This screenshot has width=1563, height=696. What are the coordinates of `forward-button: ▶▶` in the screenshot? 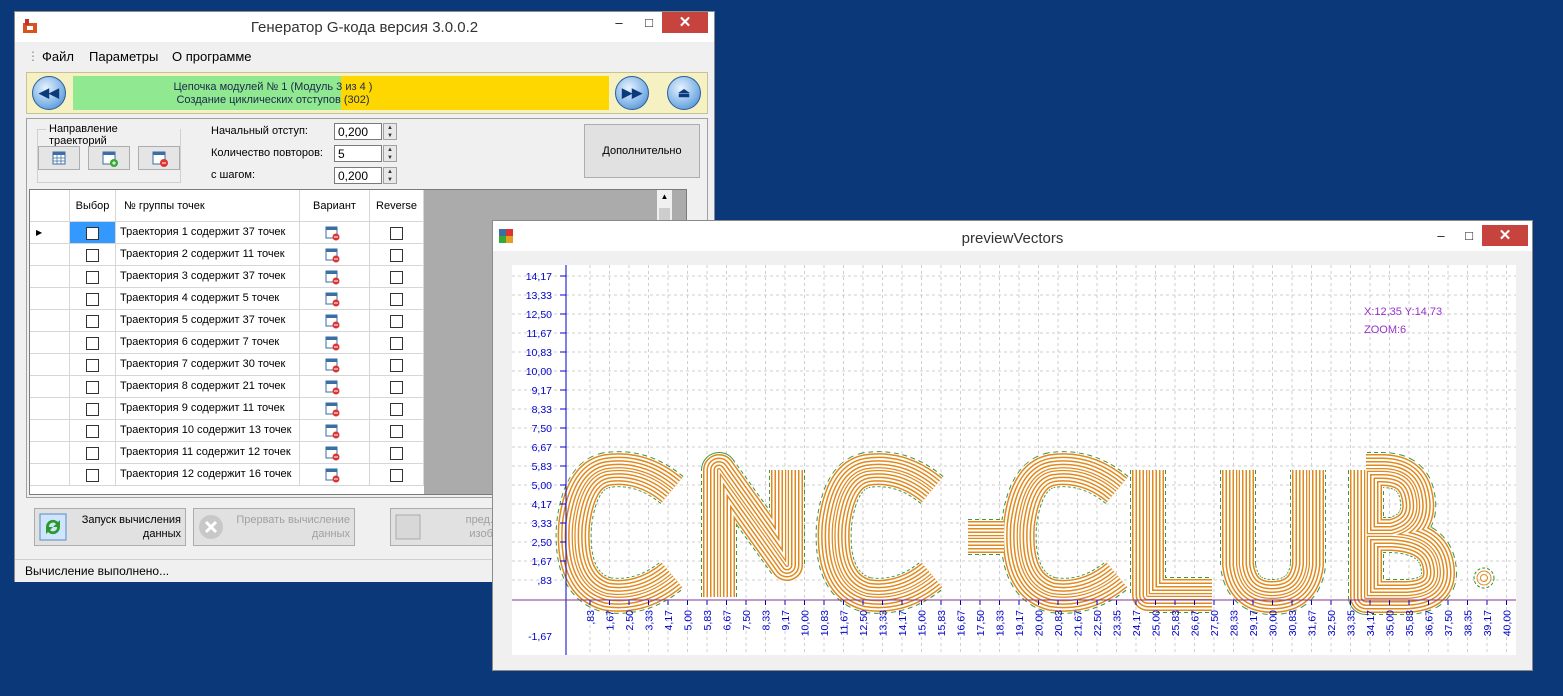 It's located at (632, 93).